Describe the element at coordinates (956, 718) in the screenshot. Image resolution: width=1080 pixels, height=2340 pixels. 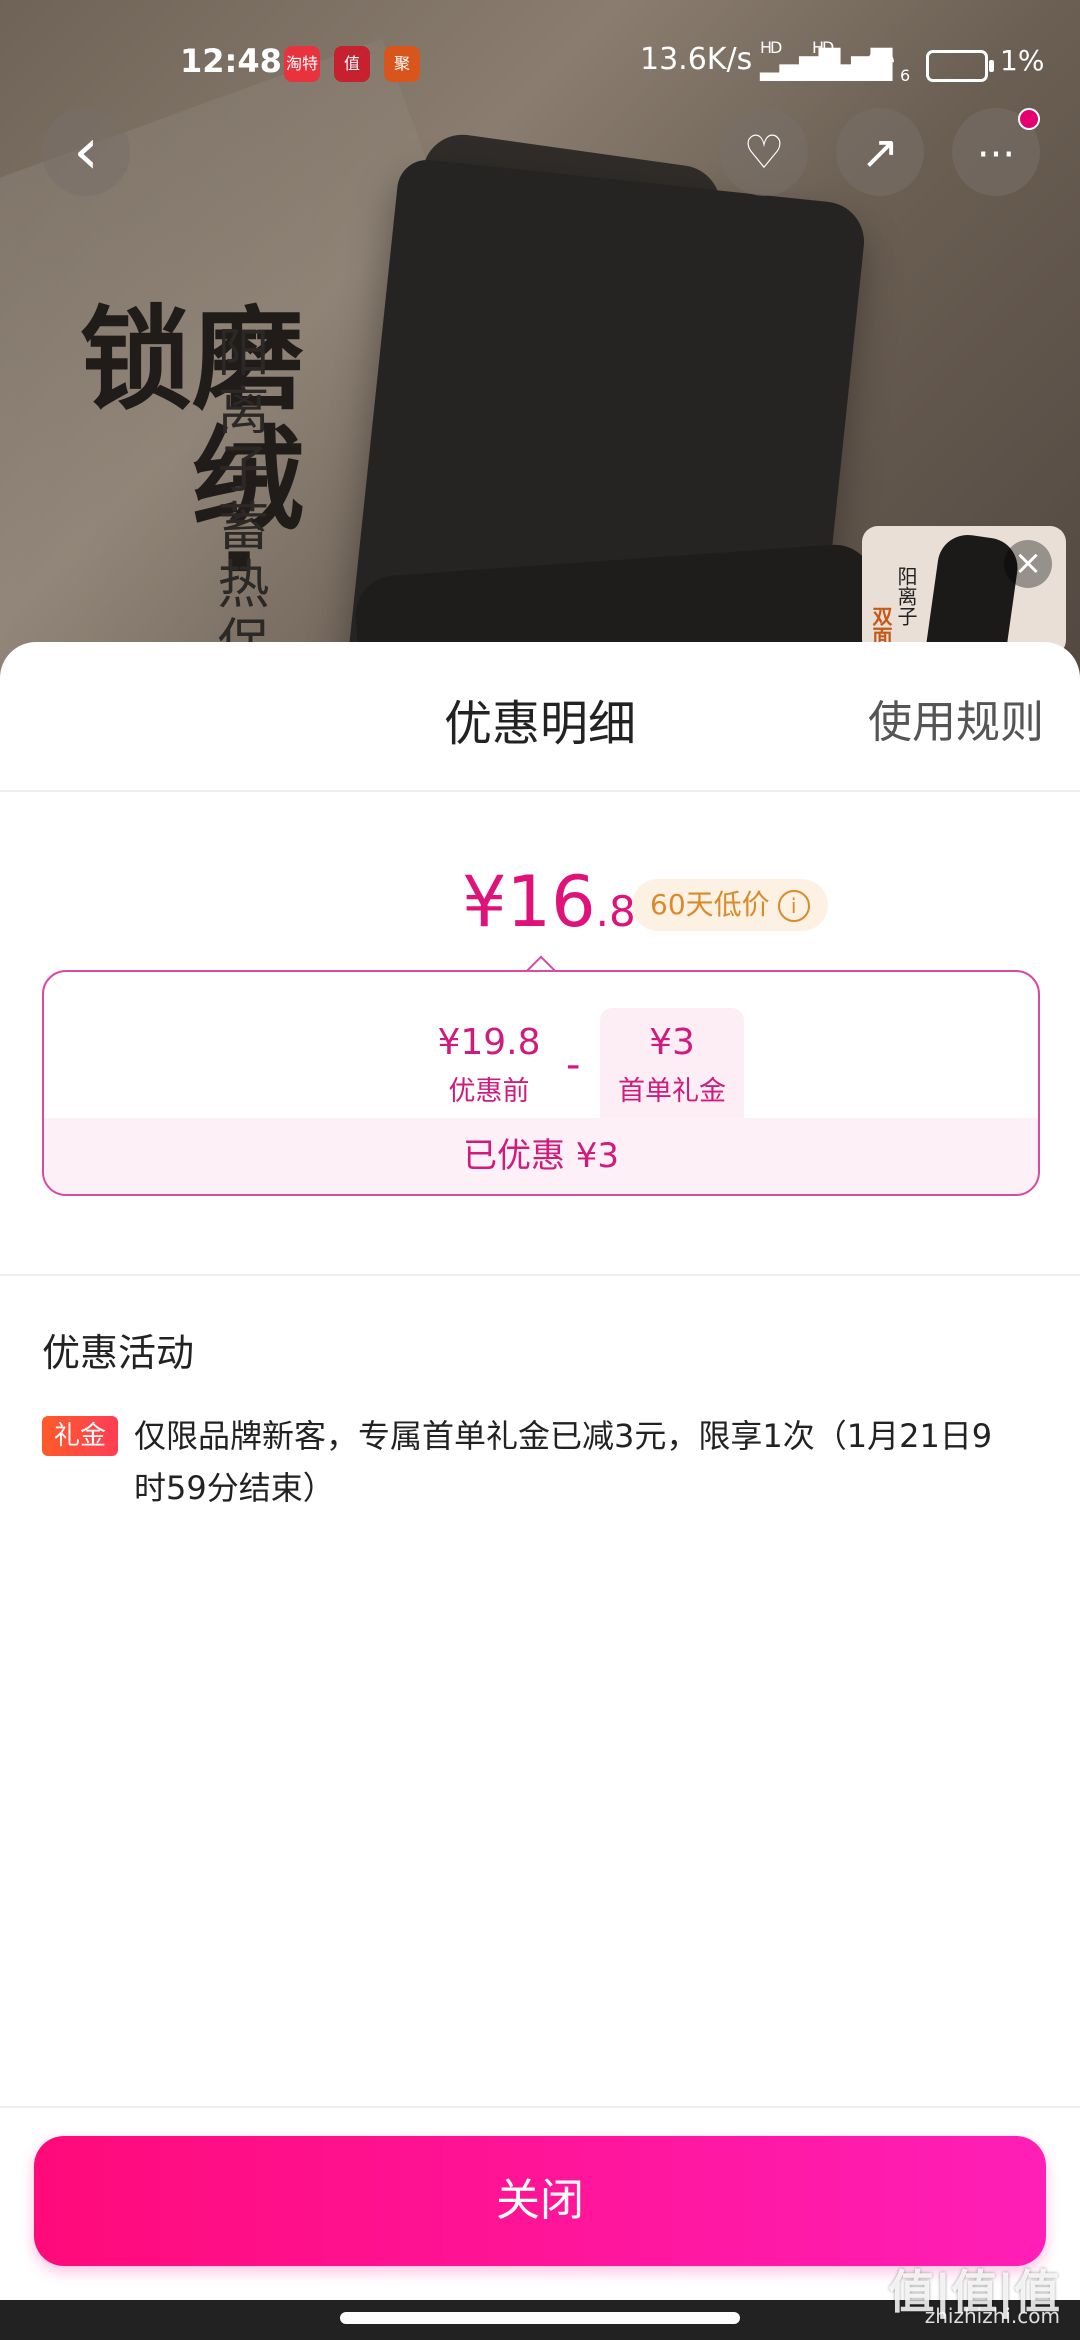
I see `usage-rules-link: 使用规则` at that location.